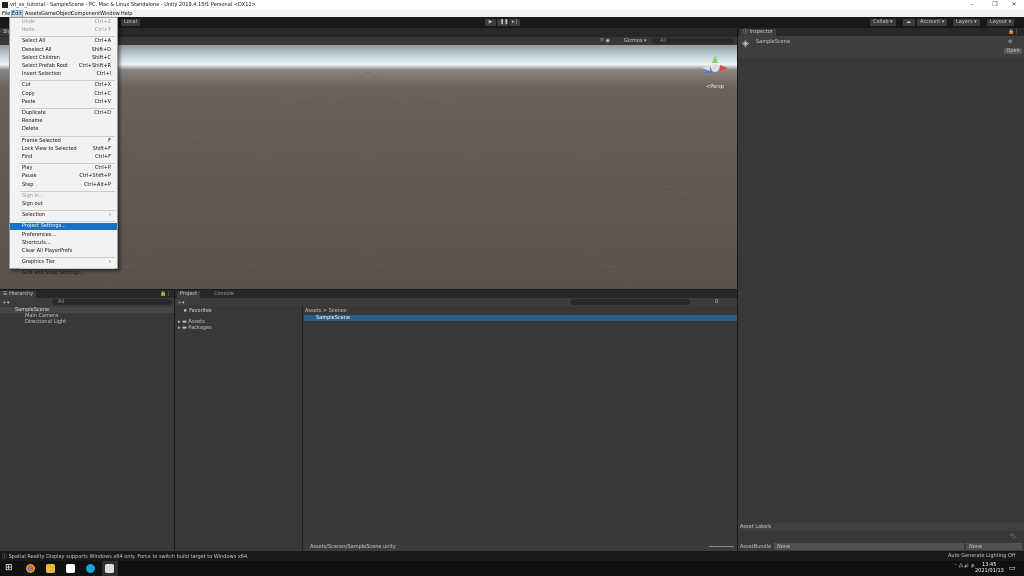  Describe the element at coordinates (1010, 42) in the screenshot. I see `inspector-settings-icon: ⚙` at that location.